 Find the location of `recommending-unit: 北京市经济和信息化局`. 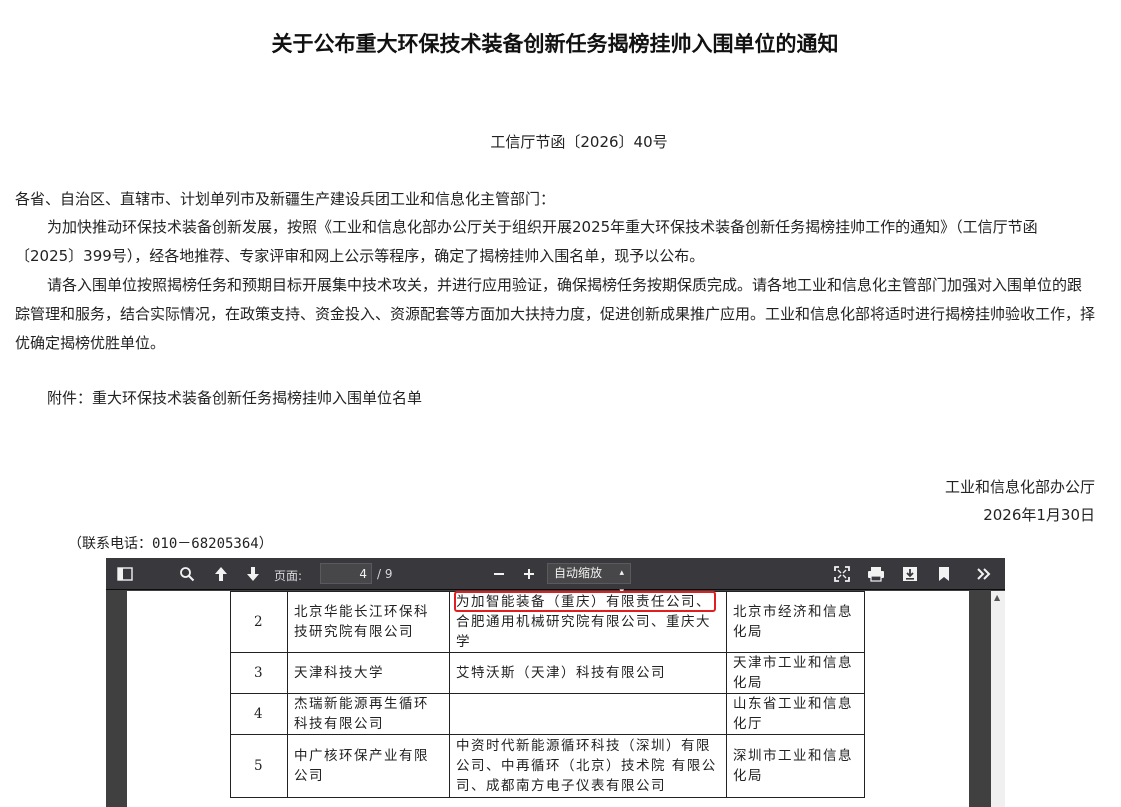

recommending-unit: 北京市经济和信息化局 is located at coordinates (795, 622).